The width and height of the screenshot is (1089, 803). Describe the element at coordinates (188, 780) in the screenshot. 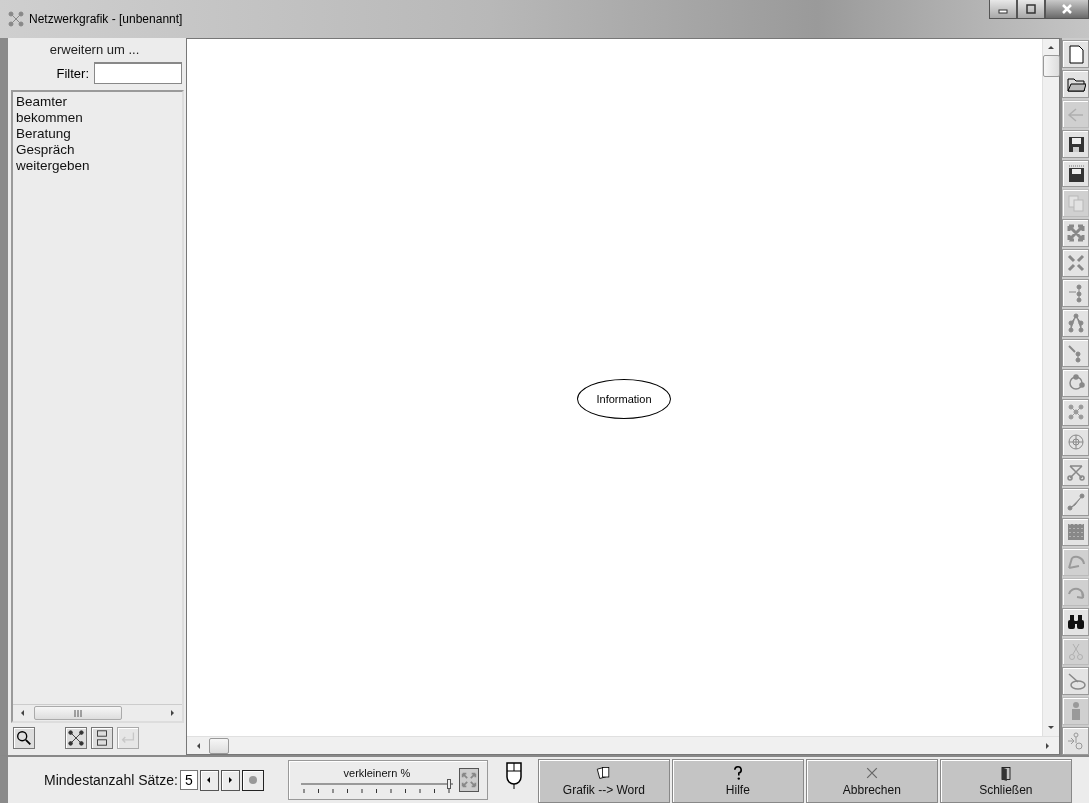

I see `min-count-field: 5` at that location.